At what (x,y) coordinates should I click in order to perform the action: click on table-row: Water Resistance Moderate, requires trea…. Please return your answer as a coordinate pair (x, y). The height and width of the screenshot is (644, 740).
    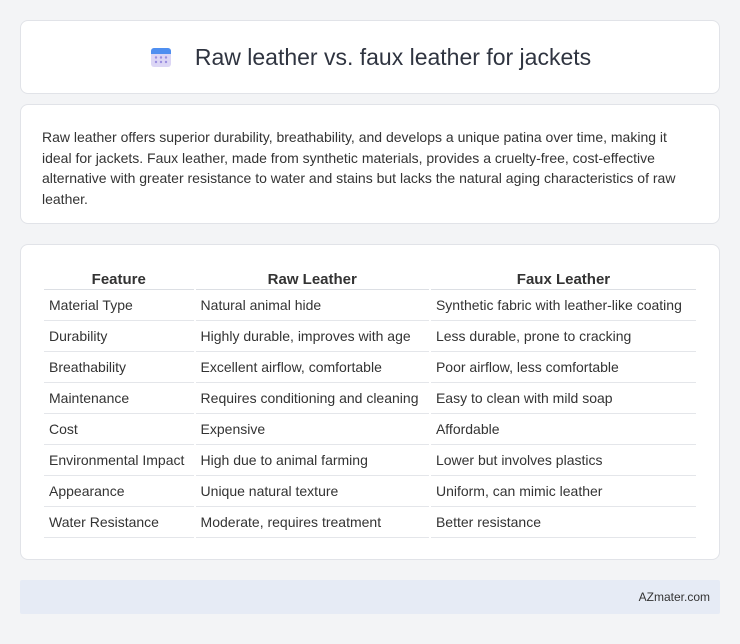
    Looking at the image, I should click on (370, 522).